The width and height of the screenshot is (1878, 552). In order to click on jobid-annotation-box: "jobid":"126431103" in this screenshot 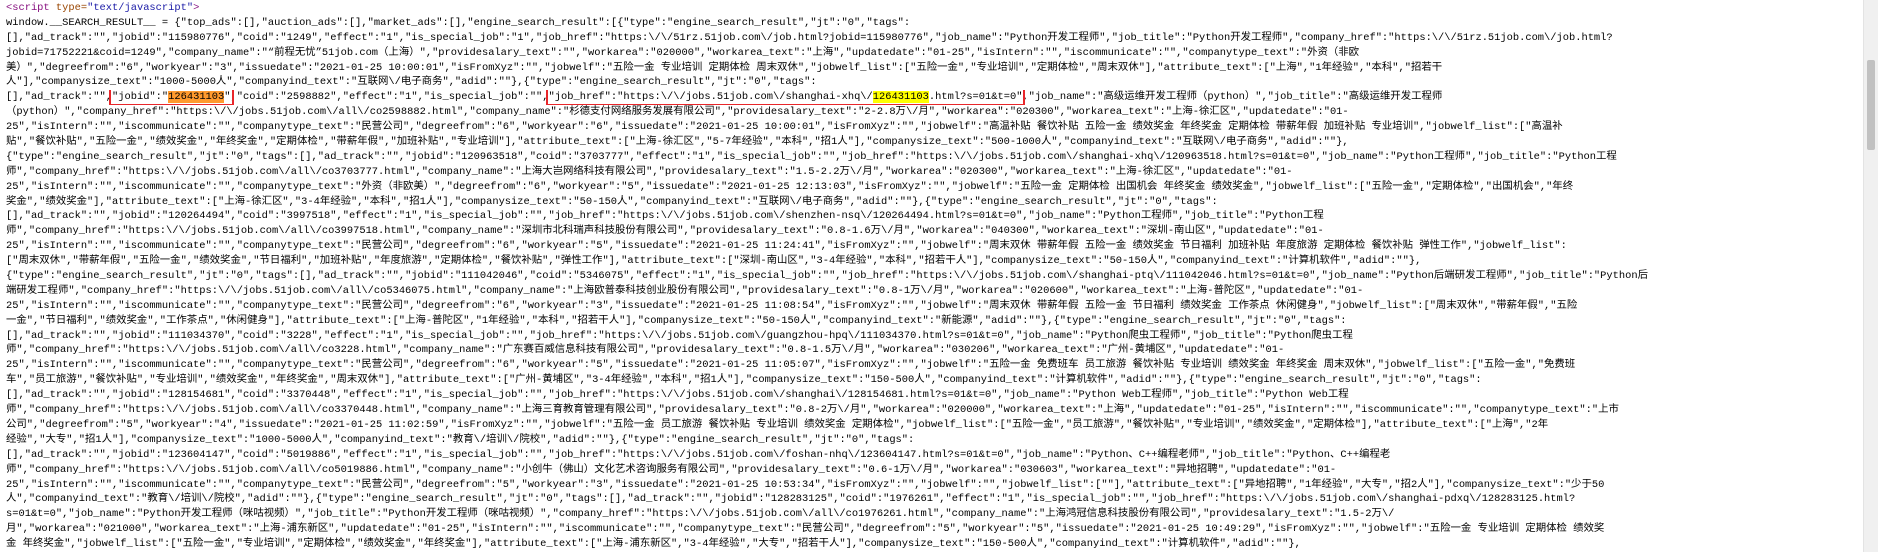, I will do `click(171, 98)`.